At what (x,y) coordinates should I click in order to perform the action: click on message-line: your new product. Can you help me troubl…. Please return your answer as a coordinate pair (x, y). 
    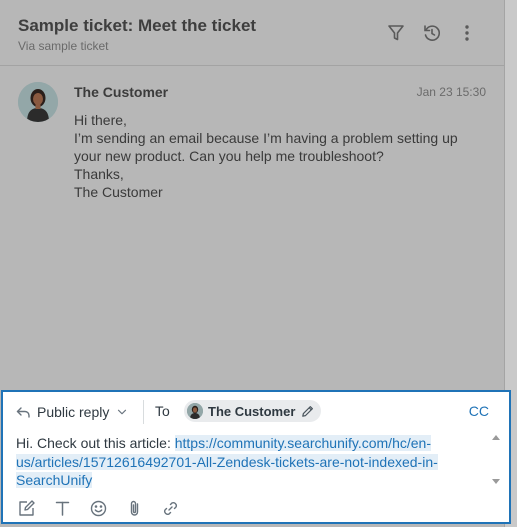
    Looking at the image, I should click on (229, 156).